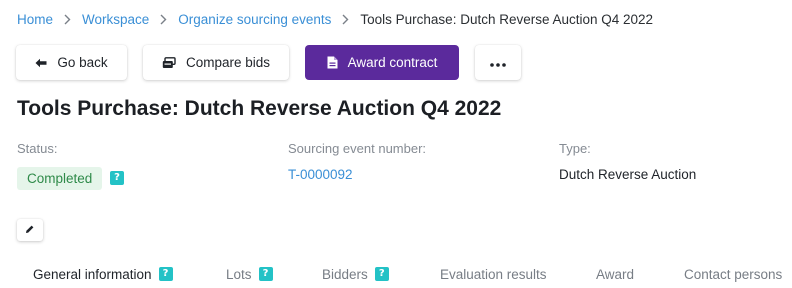 The height and width of the screenshot is (288, 792). Describe the element at coordinates (35, 19) in the screenshot. I see `breadcrumb-home: Home` at that location.